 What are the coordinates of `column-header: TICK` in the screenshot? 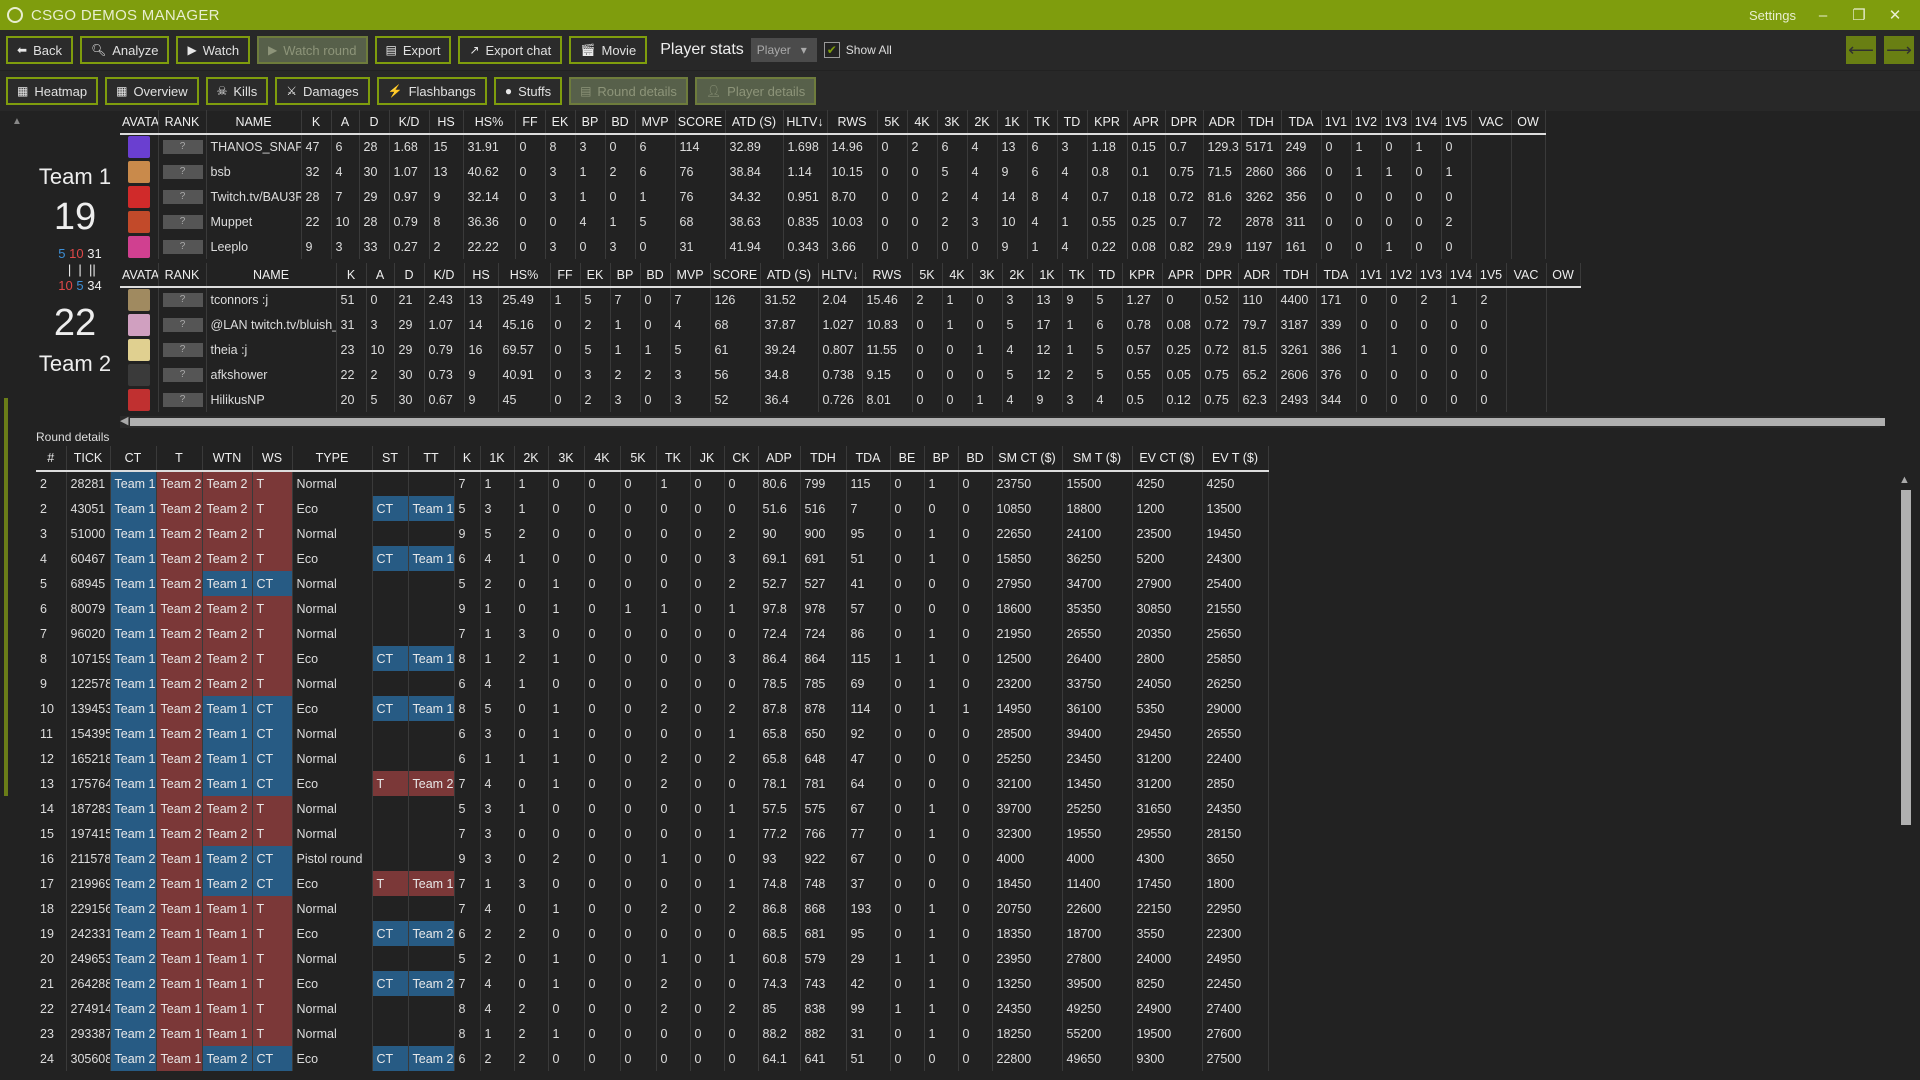 It's located at (88, 459).